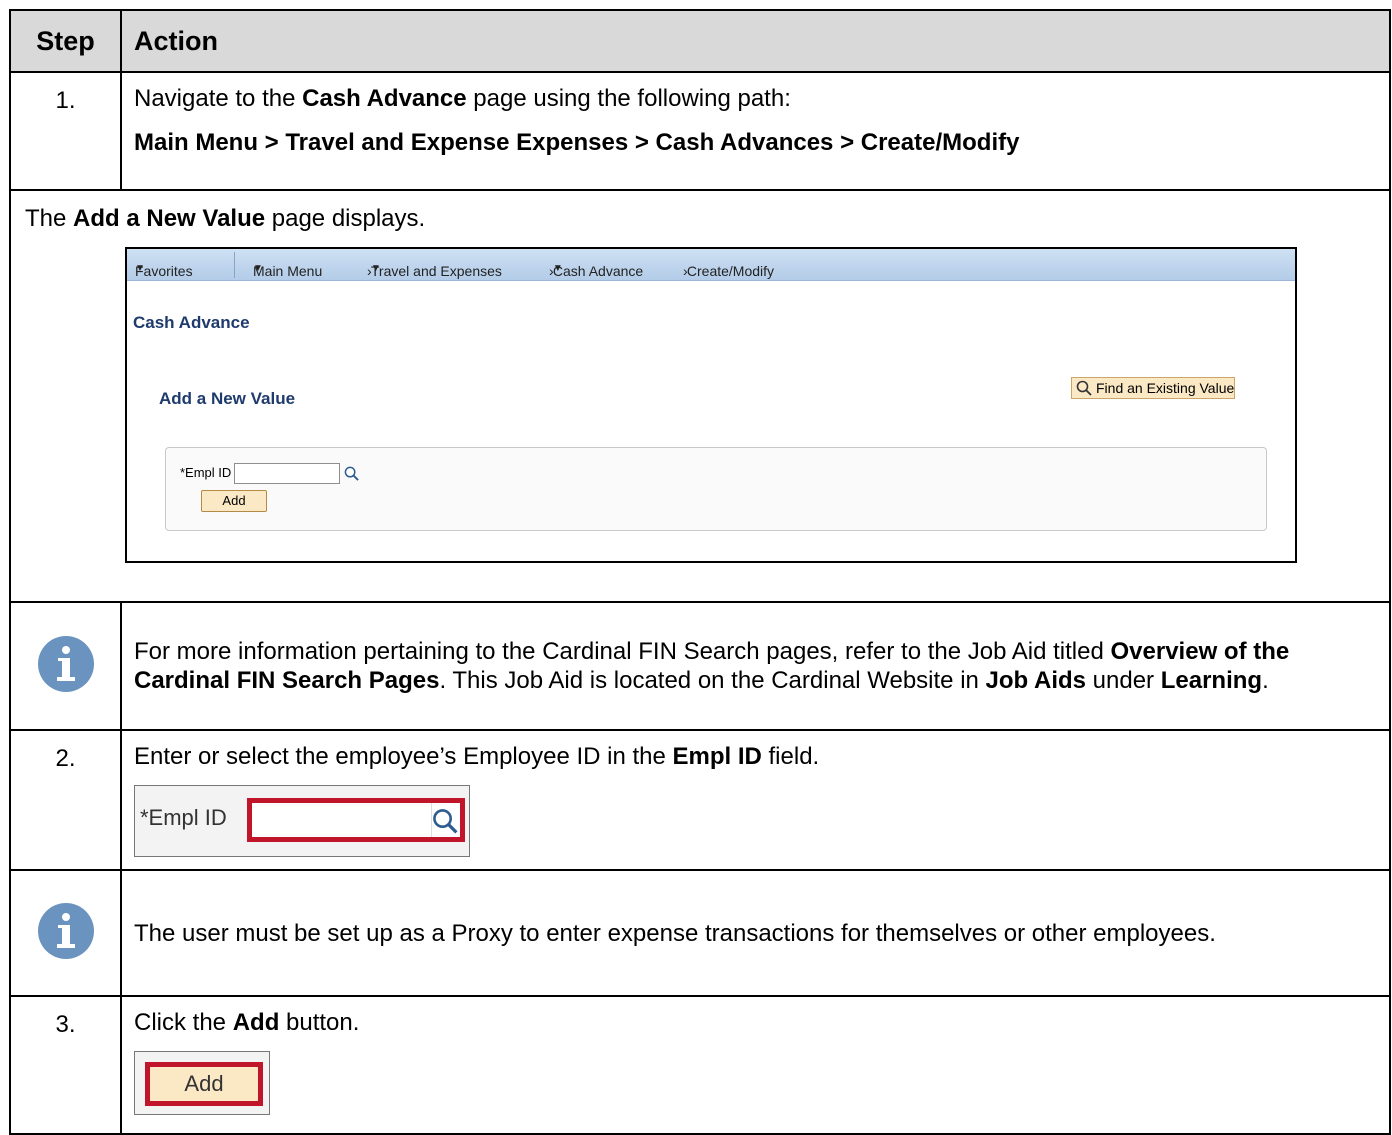  Describe the element at coordinates (191, 322) in the screenshot. I see `ps-page-title: Cash Advance` at that location.